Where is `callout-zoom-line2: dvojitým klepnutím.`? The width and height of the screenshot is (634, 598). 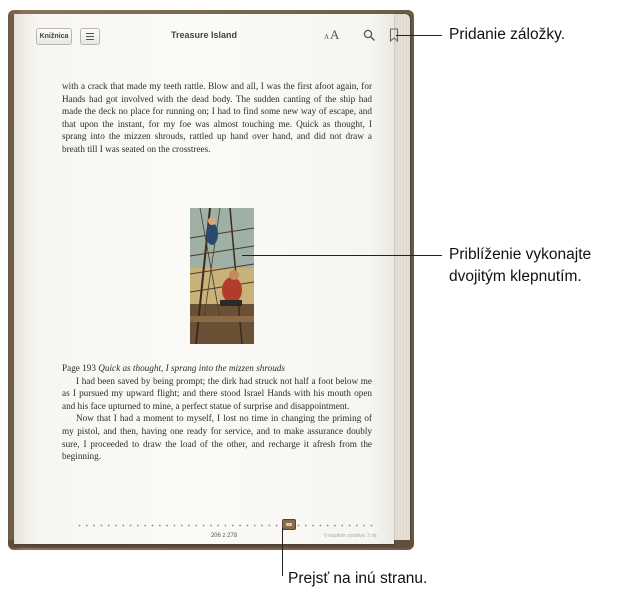 callout-zoom-line2: dvojitým klepnutím. is located at coordinates (515, 276).